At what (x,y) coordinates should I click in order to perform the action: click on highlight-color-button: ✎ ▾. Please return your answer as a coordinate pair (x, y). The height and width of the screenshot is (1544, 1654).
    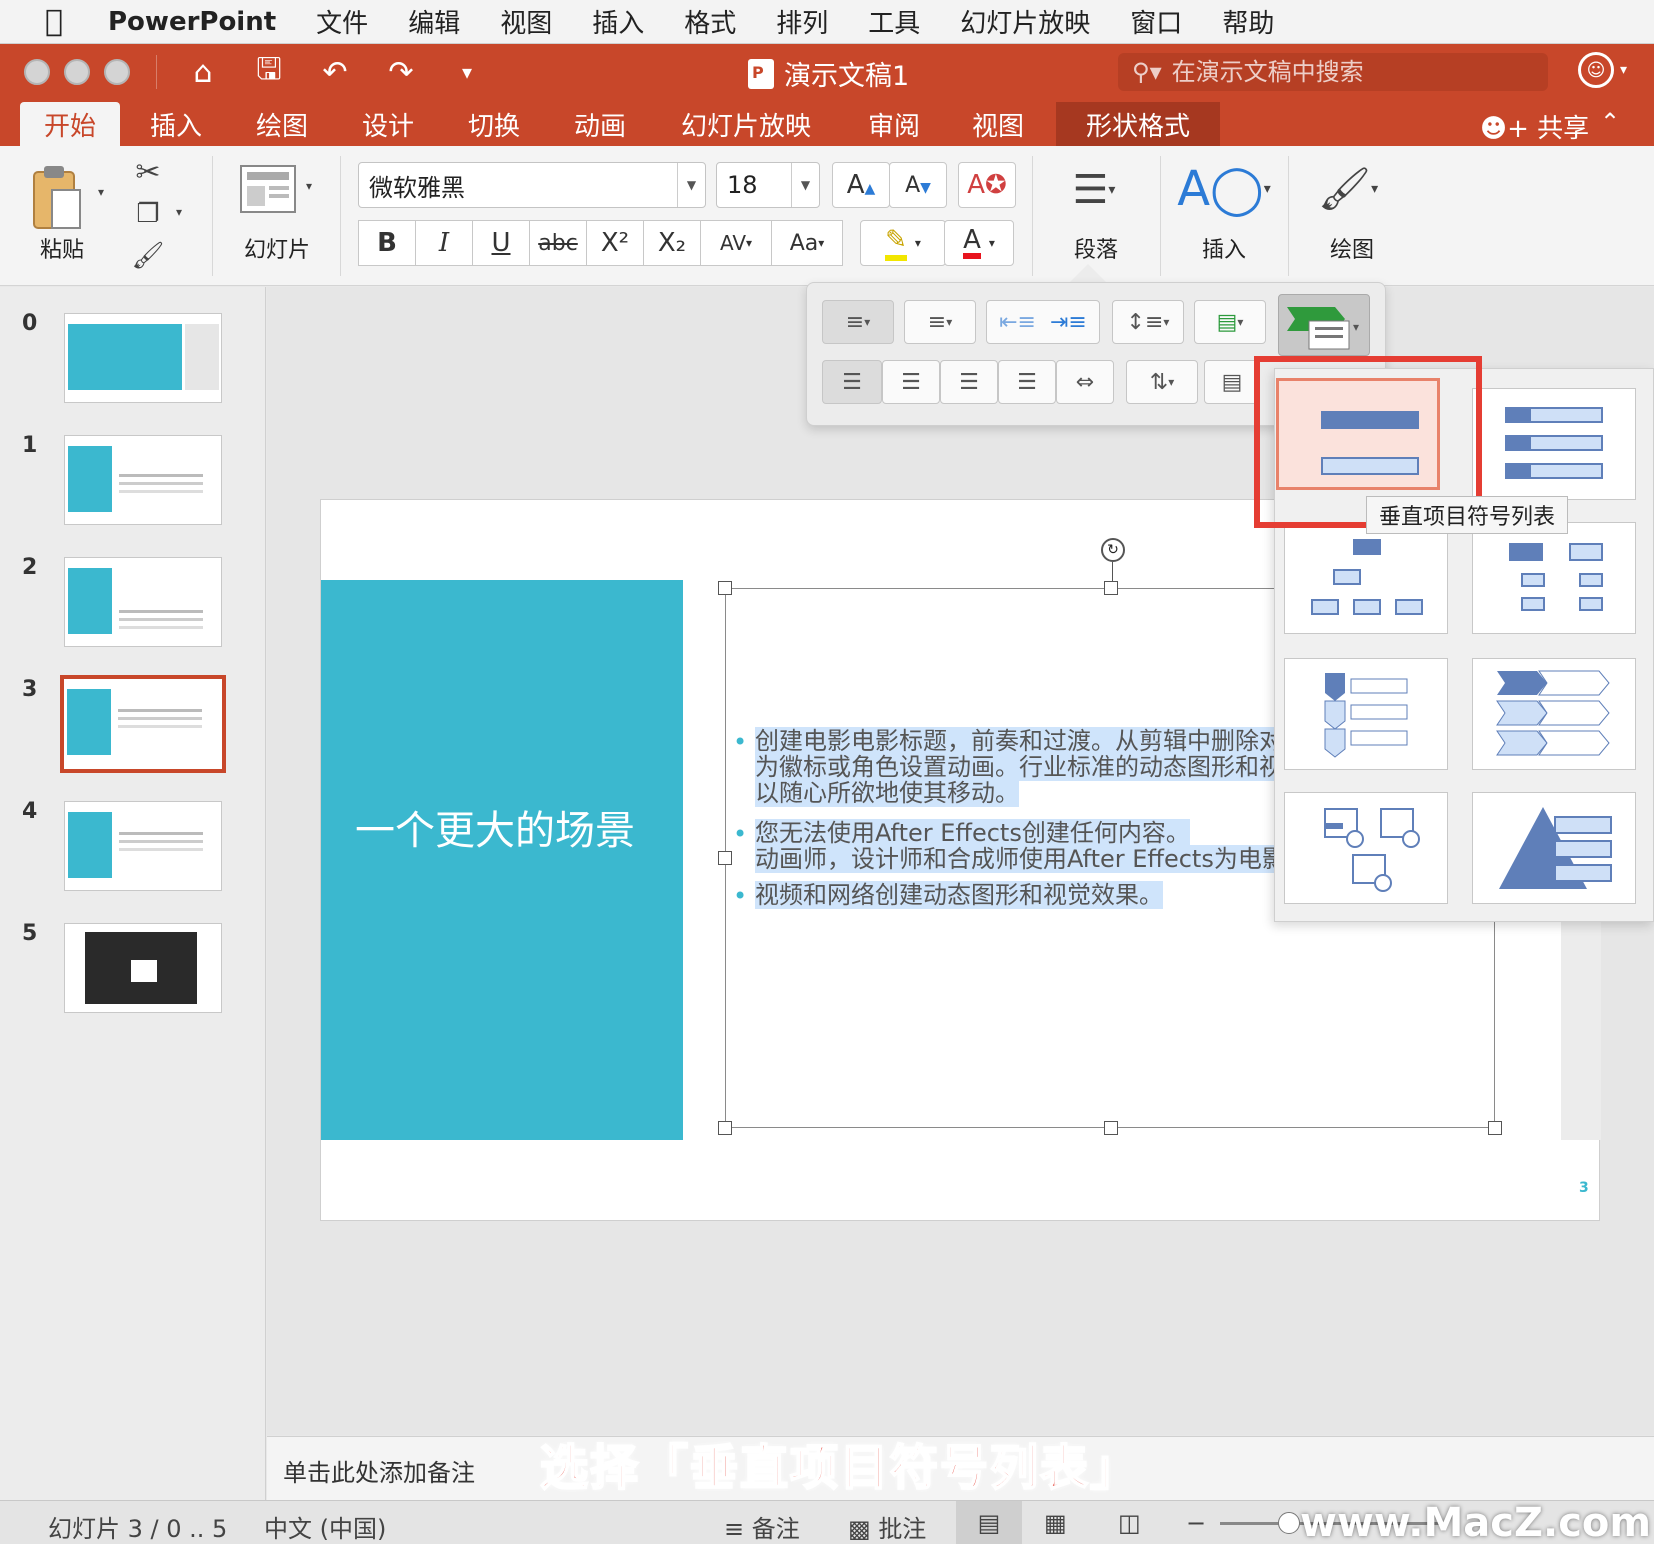
    Looking at the image, I should click on (903, 243).